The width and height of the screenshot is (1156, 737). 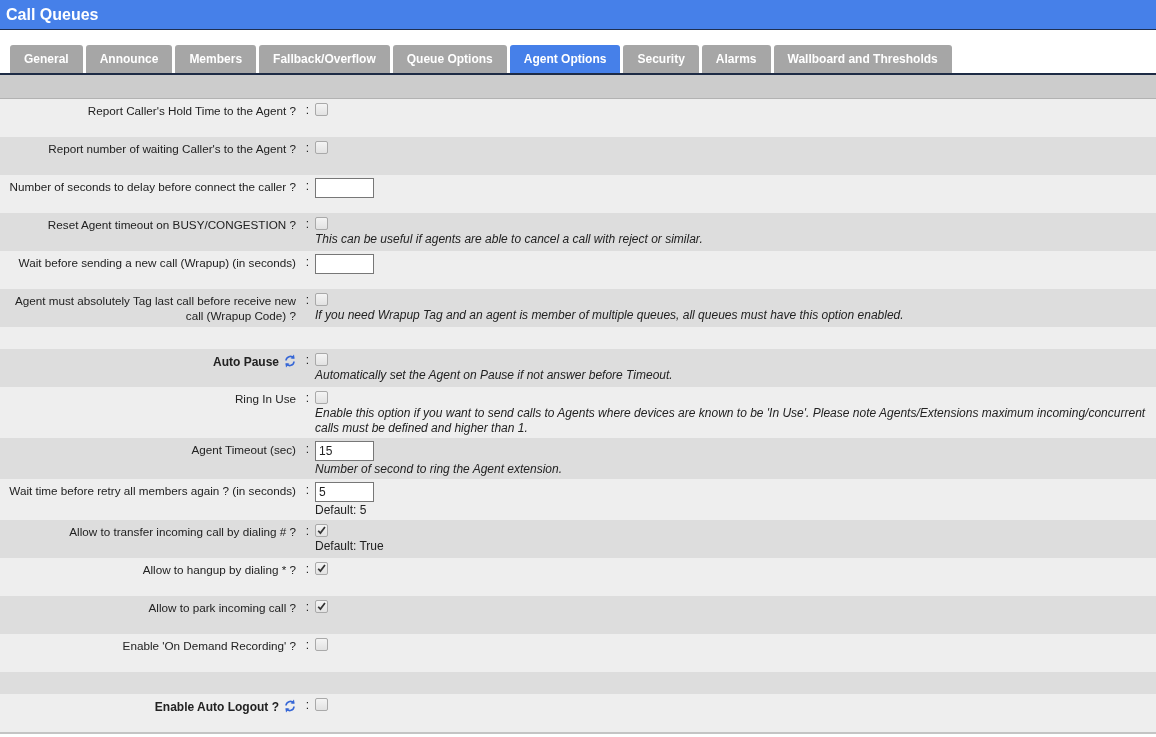 I want to click on field-label: Auto Pause, so click(x=246, y=362).